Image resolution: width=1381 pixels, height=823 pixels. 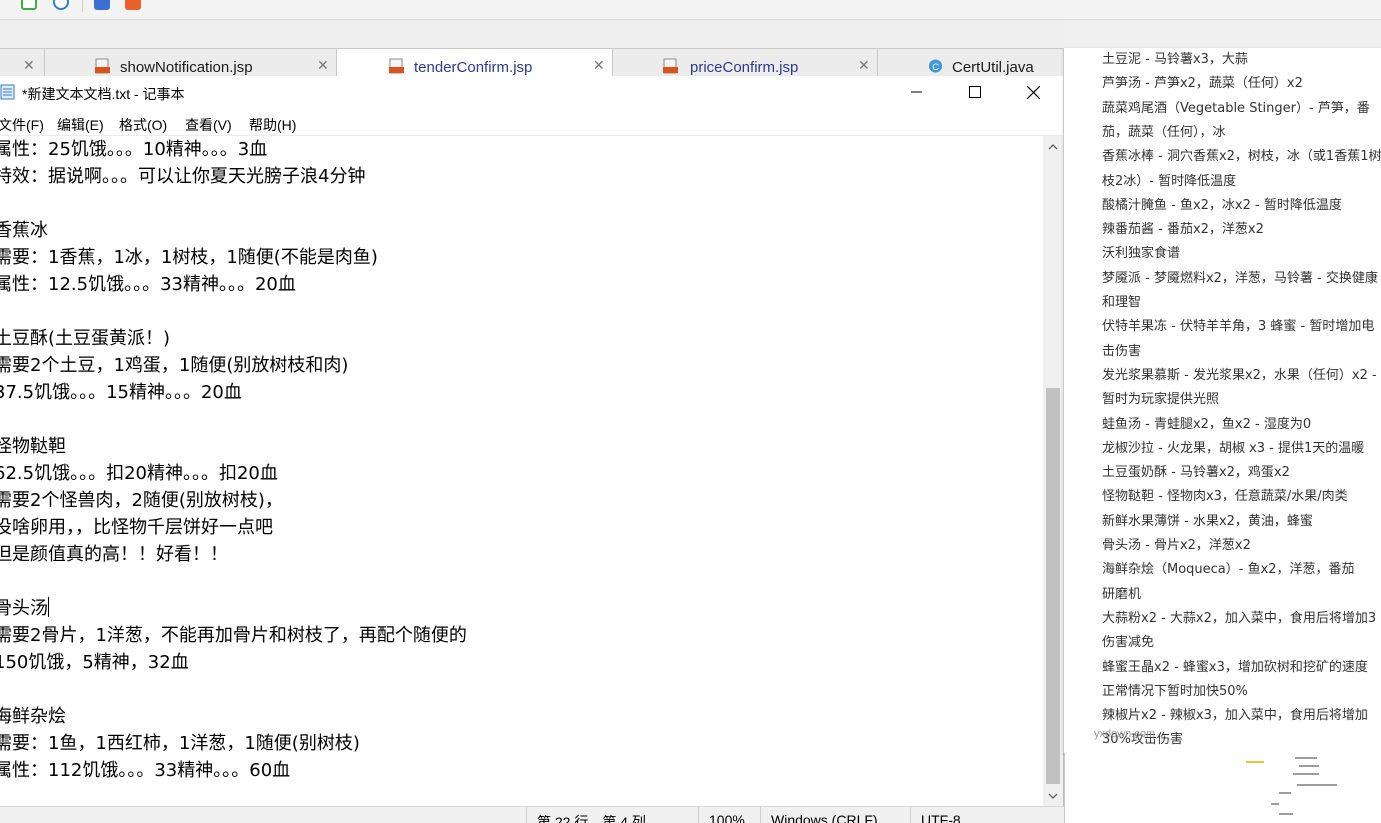 What do you see at coordinates (29, 5) in the screenshot?
I see `grid-icon` at bounding box center [29, 5].